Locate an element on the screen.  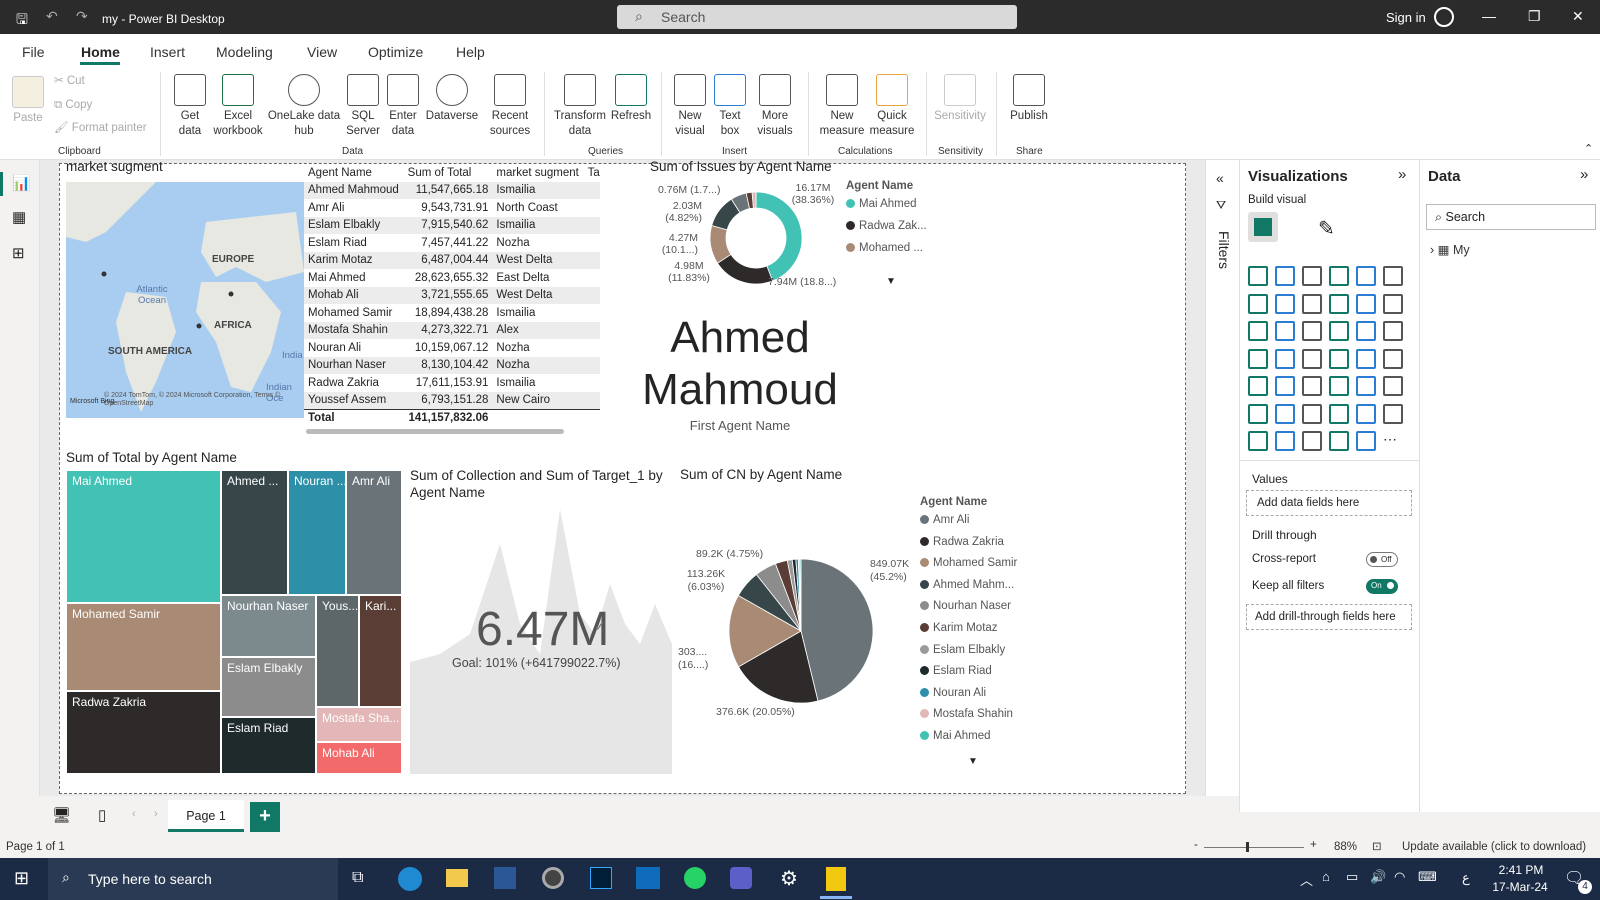
column-header: Agent Name is located at coordinates (354, 173).